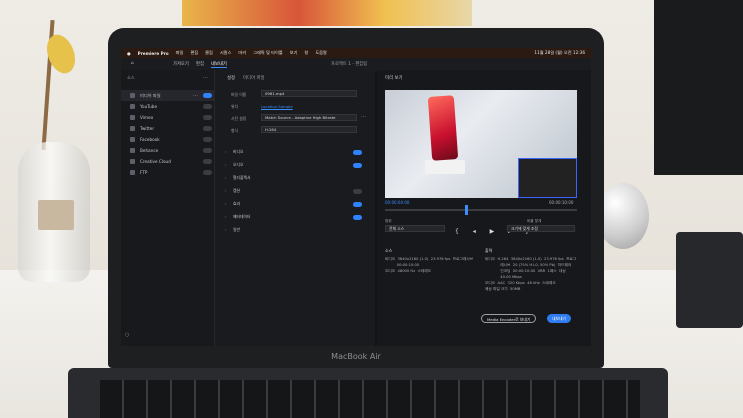 The width and height of the screenshot is (743, 418). Describe the element at coordinates (127, 335) in the screenshot. I see `info-icon: ○` at that location.